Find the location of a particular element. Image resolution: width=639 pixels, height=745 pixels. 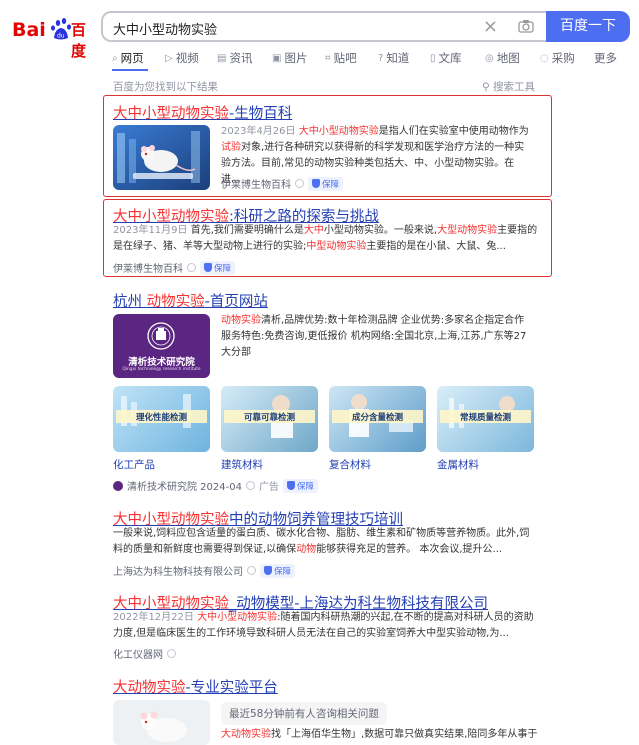

image-caption: 建筑材料 is located at coordinates (242, 464).